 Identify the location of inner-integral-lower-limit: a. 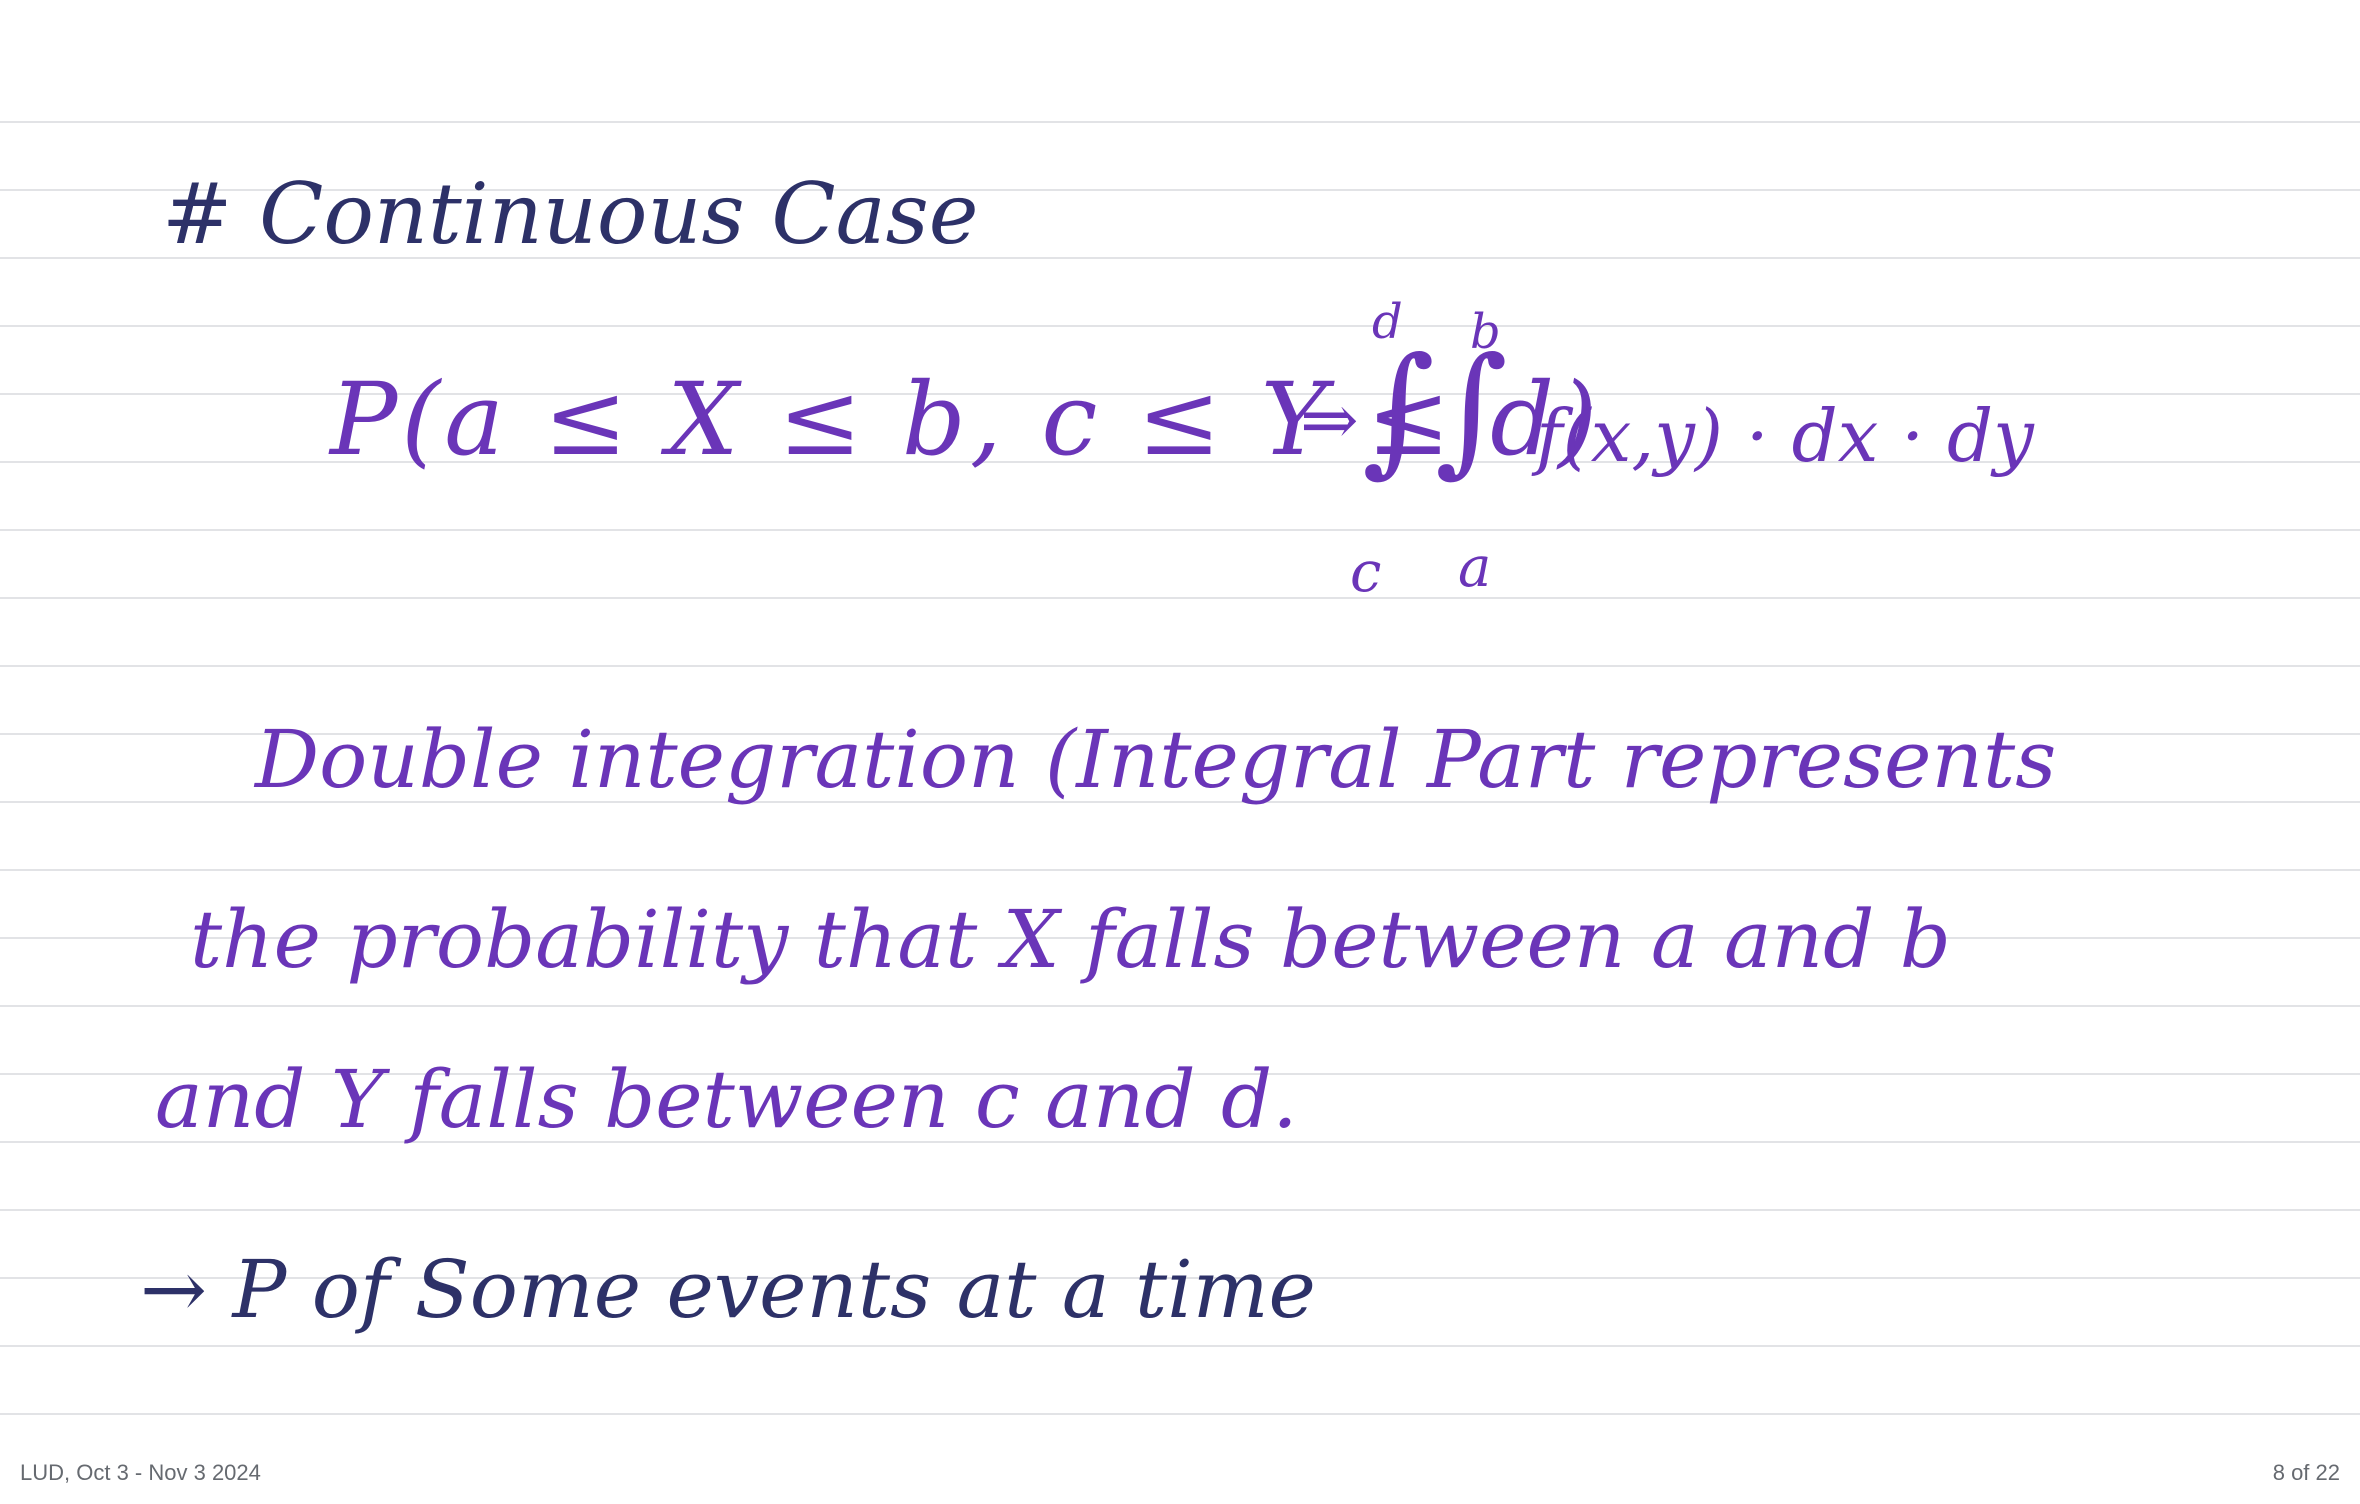
(1475, 567).